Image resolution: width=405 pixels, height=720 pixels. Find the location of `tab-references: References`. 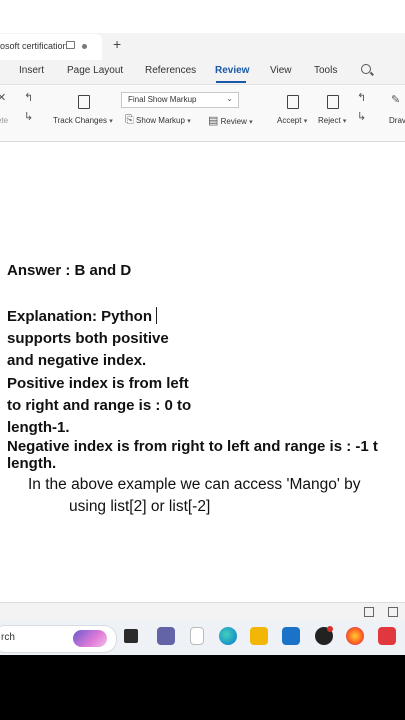

tab-references: References is located at coordinates (170, 70).